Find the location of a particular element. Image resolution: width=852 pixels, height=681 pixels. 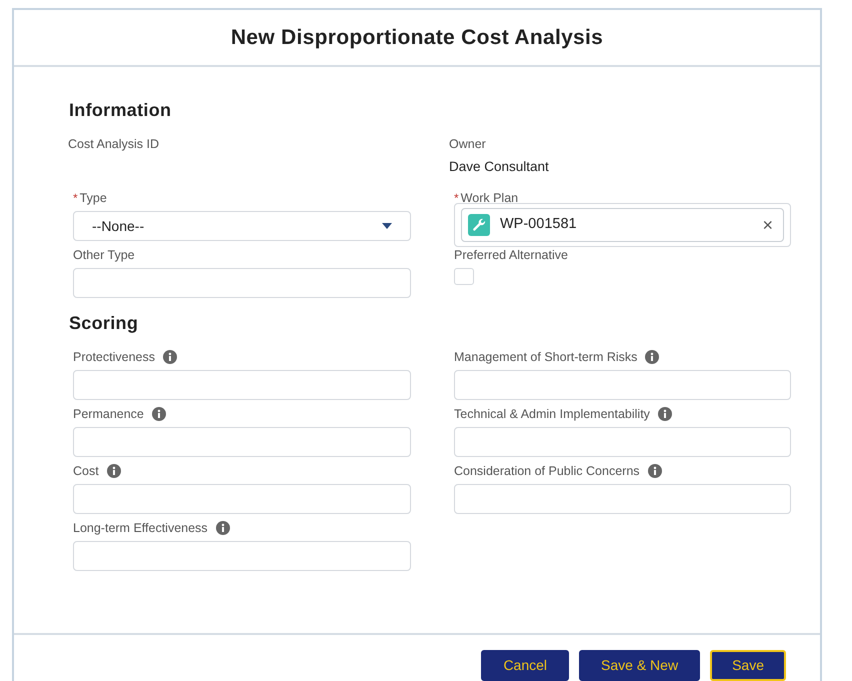

dialog-title: New Disproportionate Cost Analysis is located at coordinates (417, 37).